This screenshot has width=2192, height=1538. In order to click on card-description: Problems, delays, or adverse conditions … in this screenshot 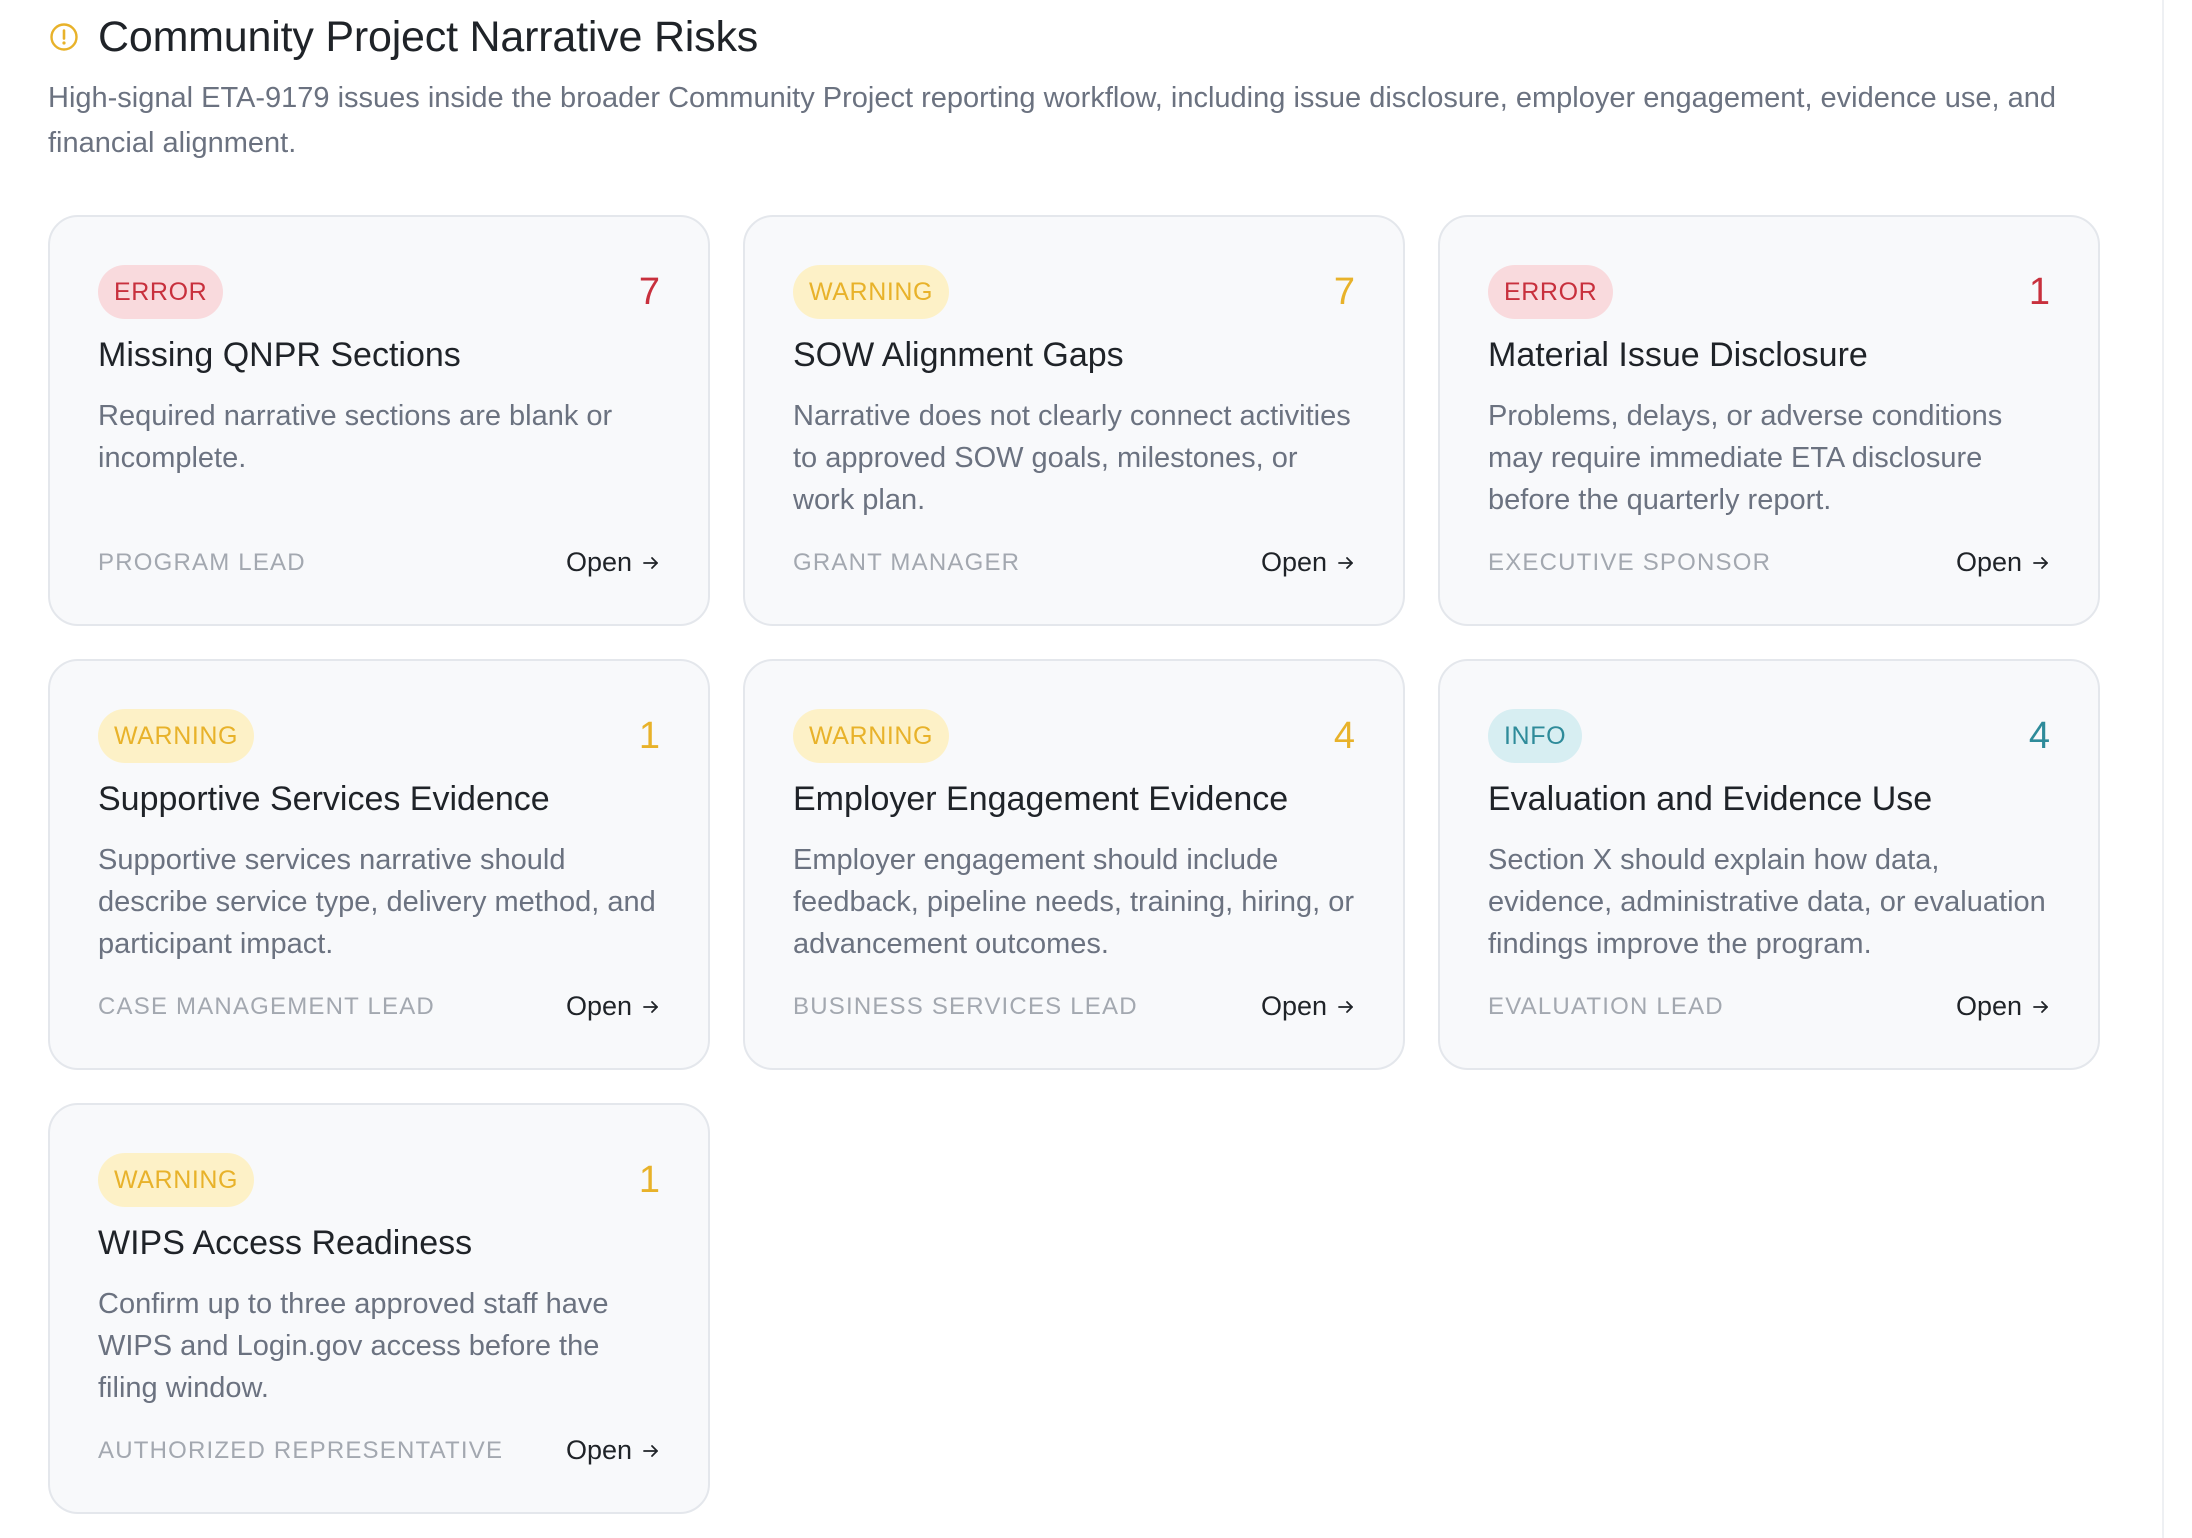, I will do `click(1745, 458)`.